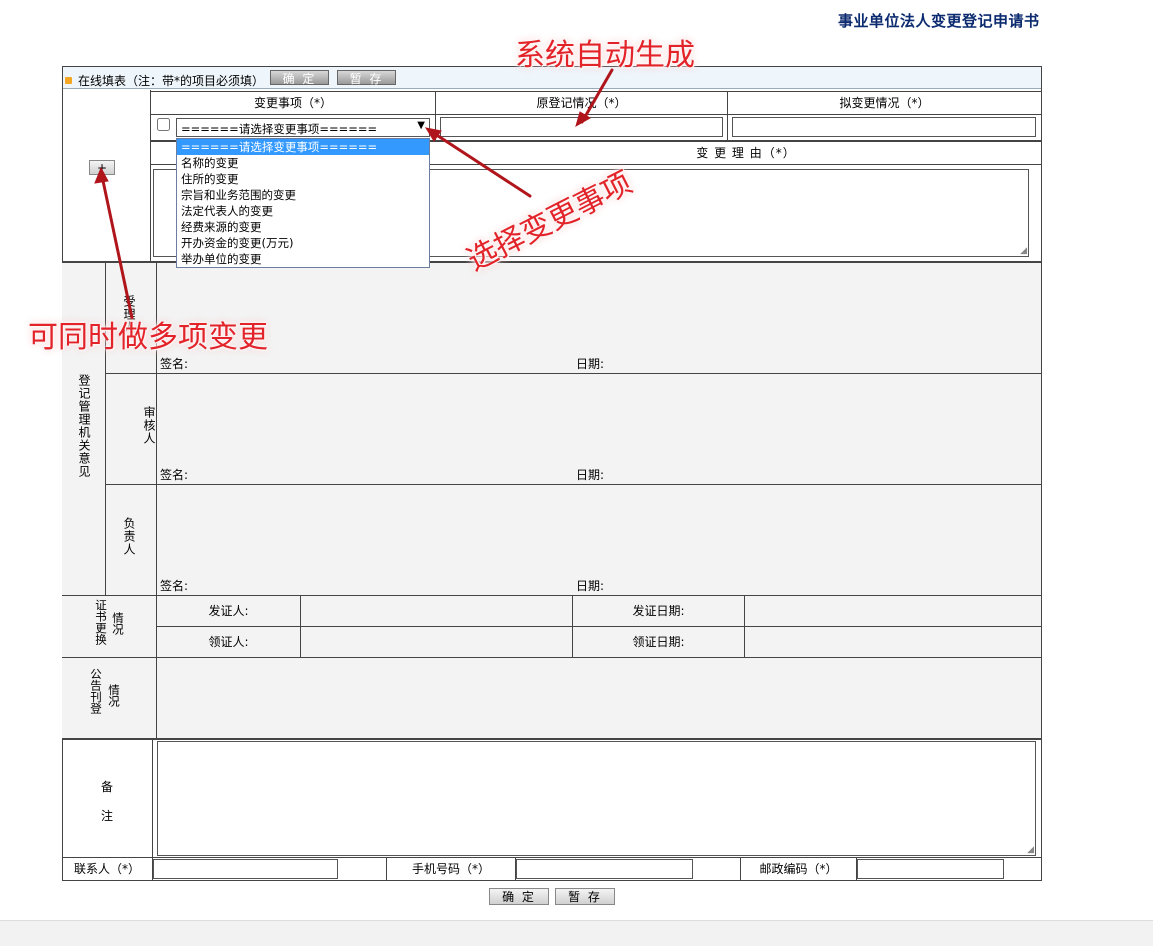  I want to click on page-title: 事业单位法人变更登记申请书, so click(939, 21).